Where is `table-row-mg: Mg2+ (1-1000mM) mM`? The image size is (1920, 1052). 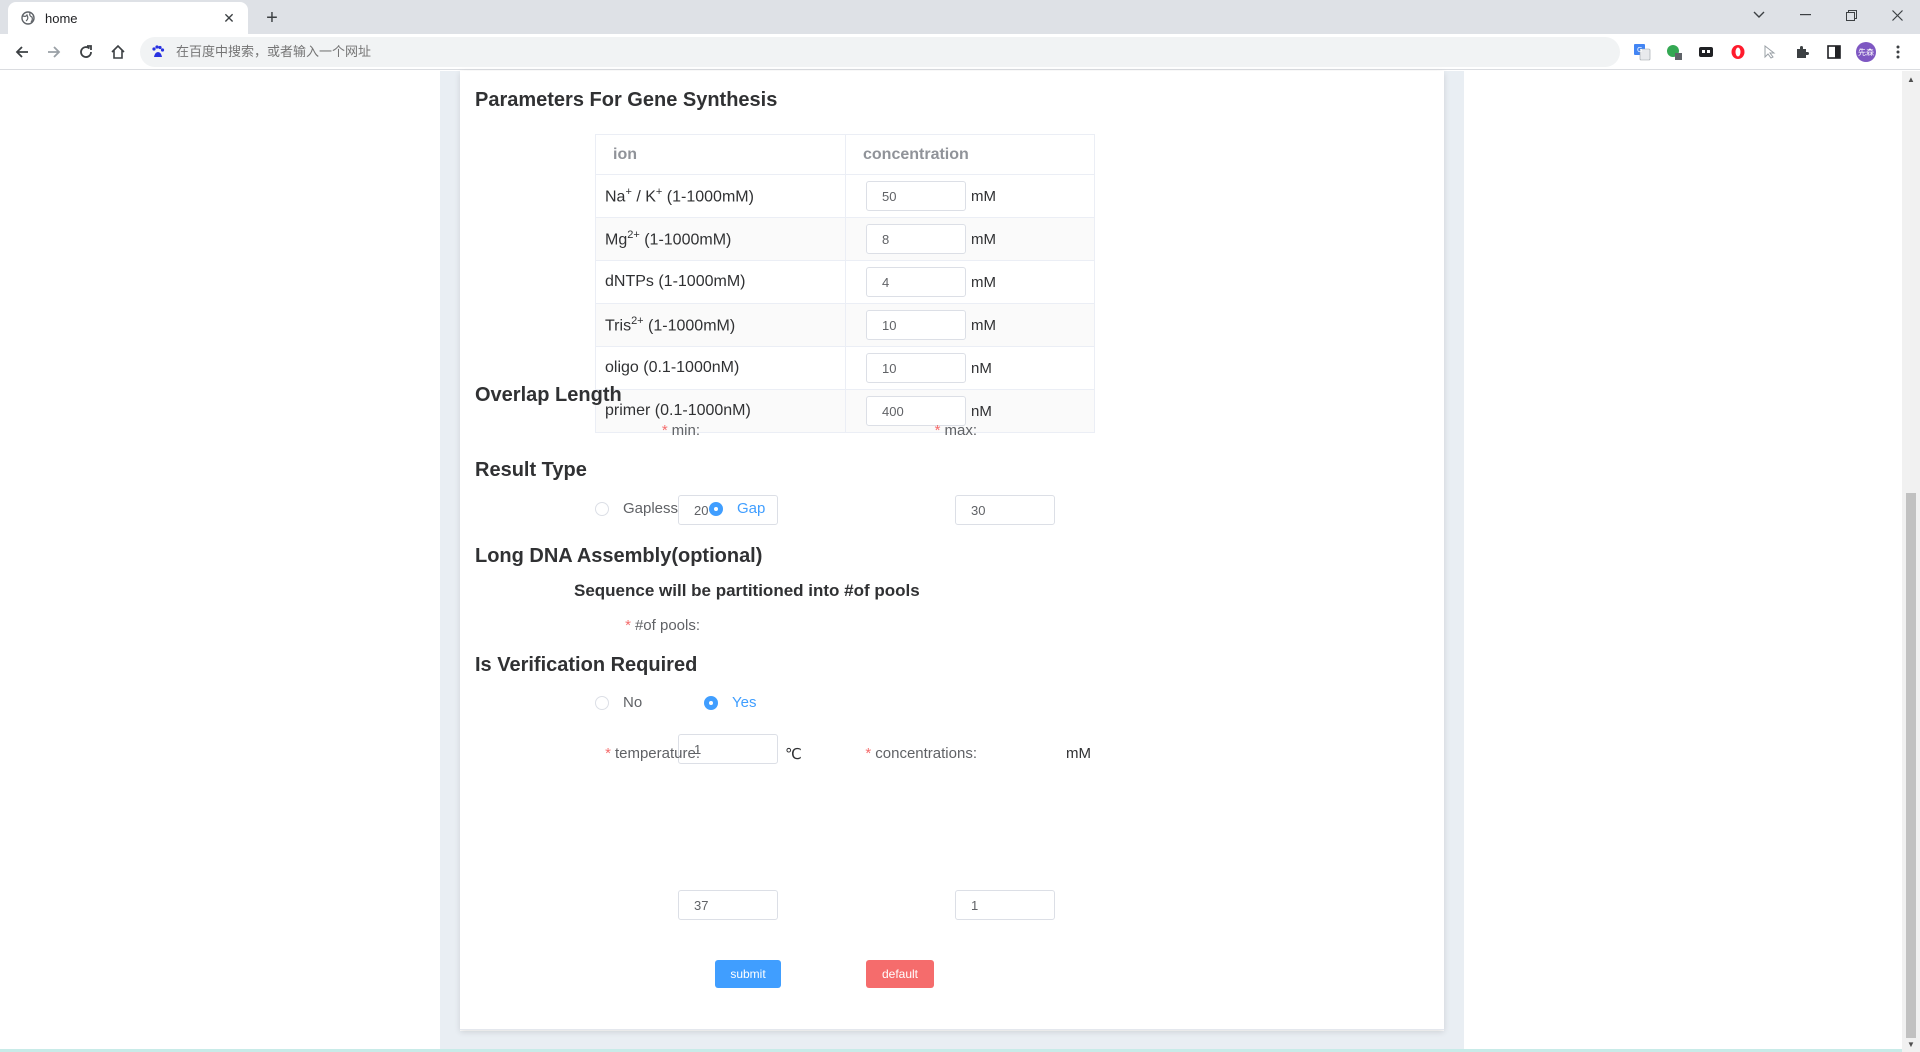
table-row-mg: Mg2+ (1-1000mM) mM is located at coordinates (845, 239).